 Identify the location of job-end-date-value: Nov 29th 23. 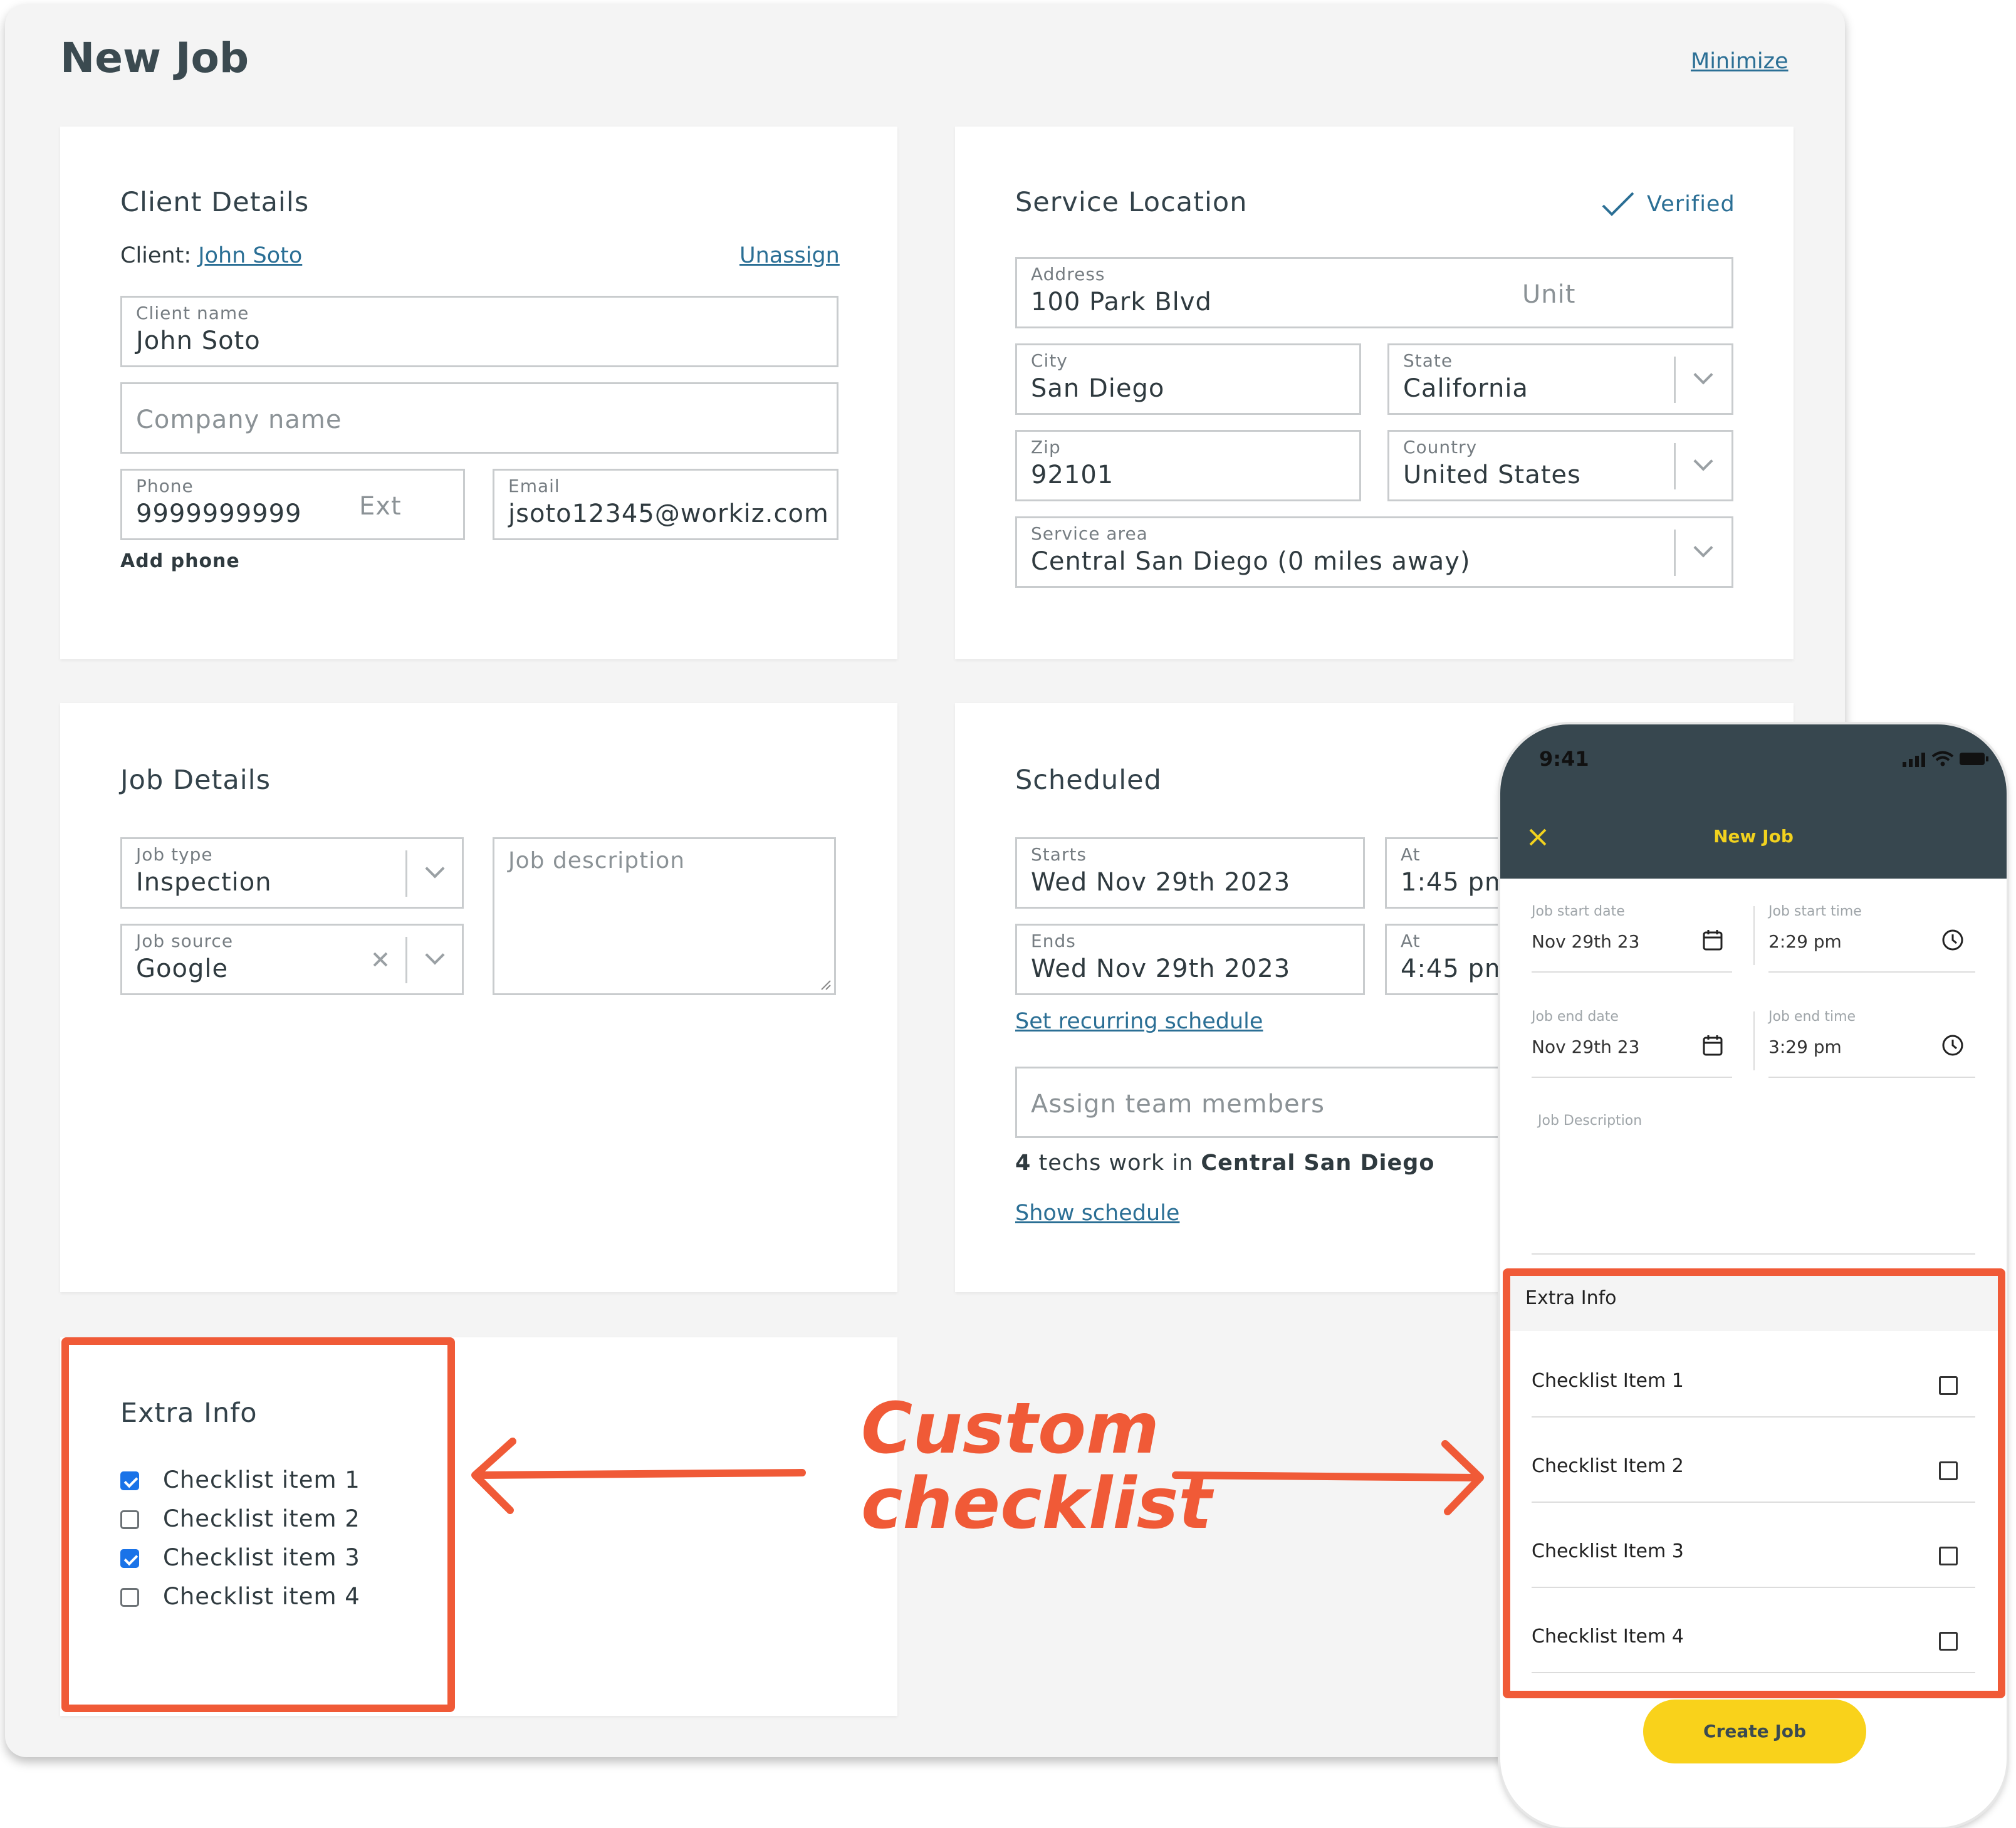
(1586, 1047).